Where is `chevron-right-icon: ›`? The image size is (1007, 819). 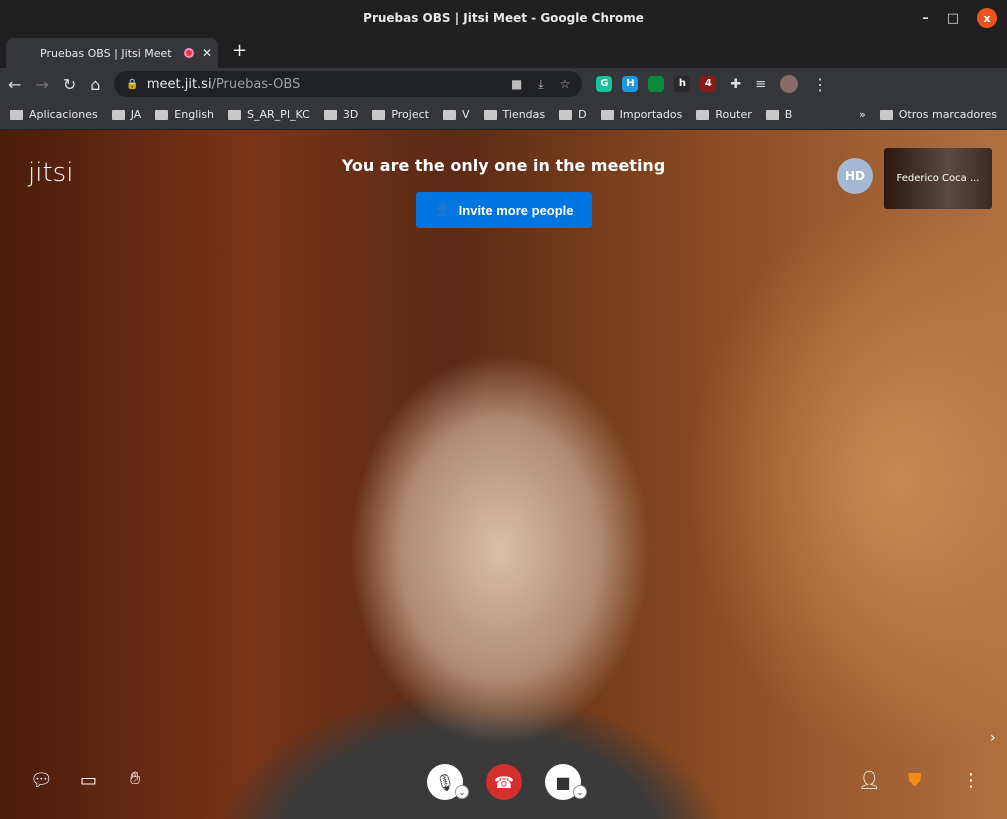
chevron-right-icon: › is located at coordinates (993, 738).